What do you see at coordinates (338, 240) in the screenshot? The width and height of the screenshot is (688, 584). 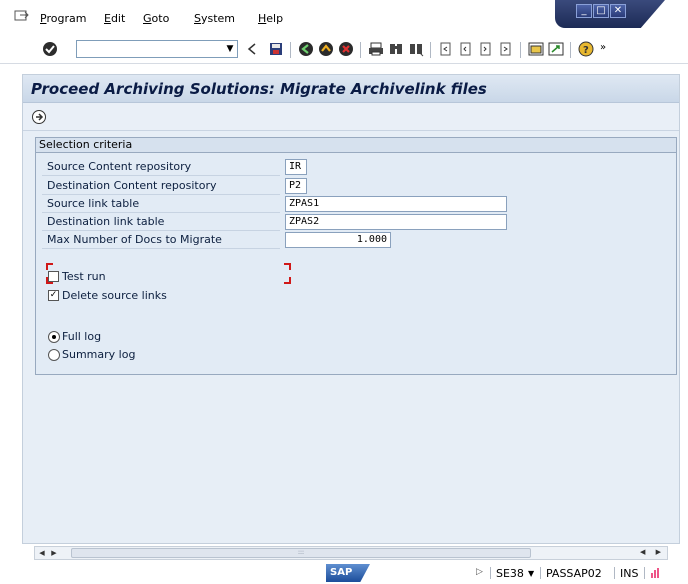 I see `max-docs-input: 1.000` at bounding box center [338, 240].